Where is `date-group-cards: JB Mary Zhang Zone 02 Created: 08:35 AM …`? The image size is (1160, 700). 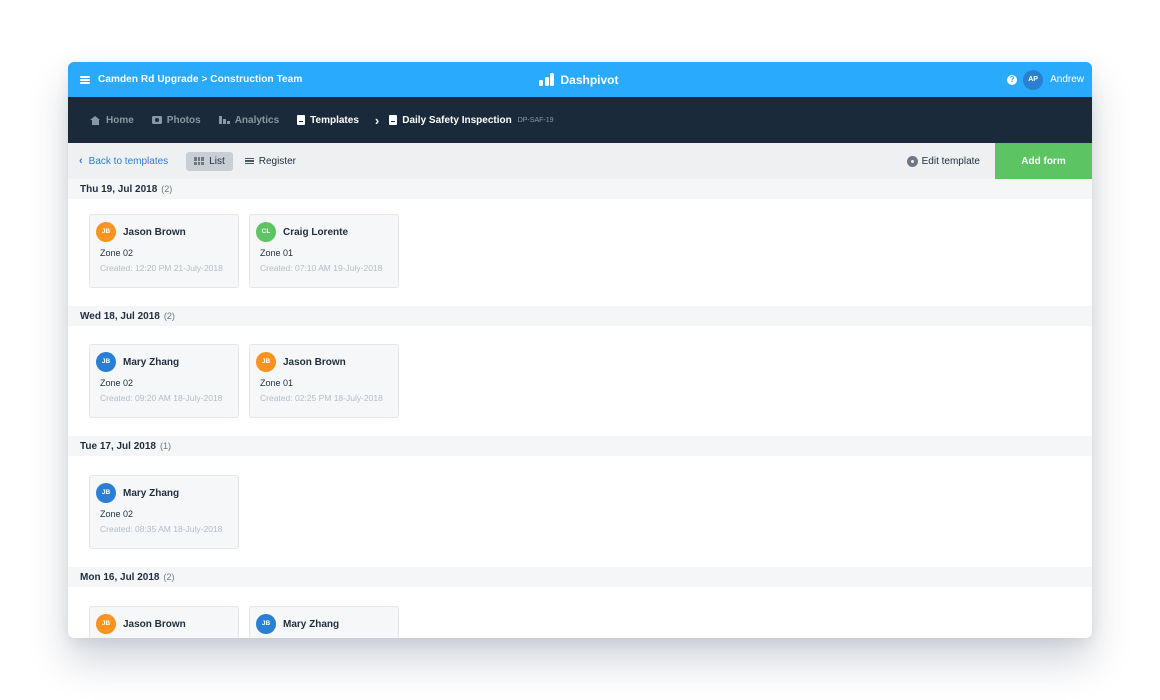 date-group-cards: JB Mary Zhang Zone 02 Created: 08:35 AM … is located at coordinates (580, 511).